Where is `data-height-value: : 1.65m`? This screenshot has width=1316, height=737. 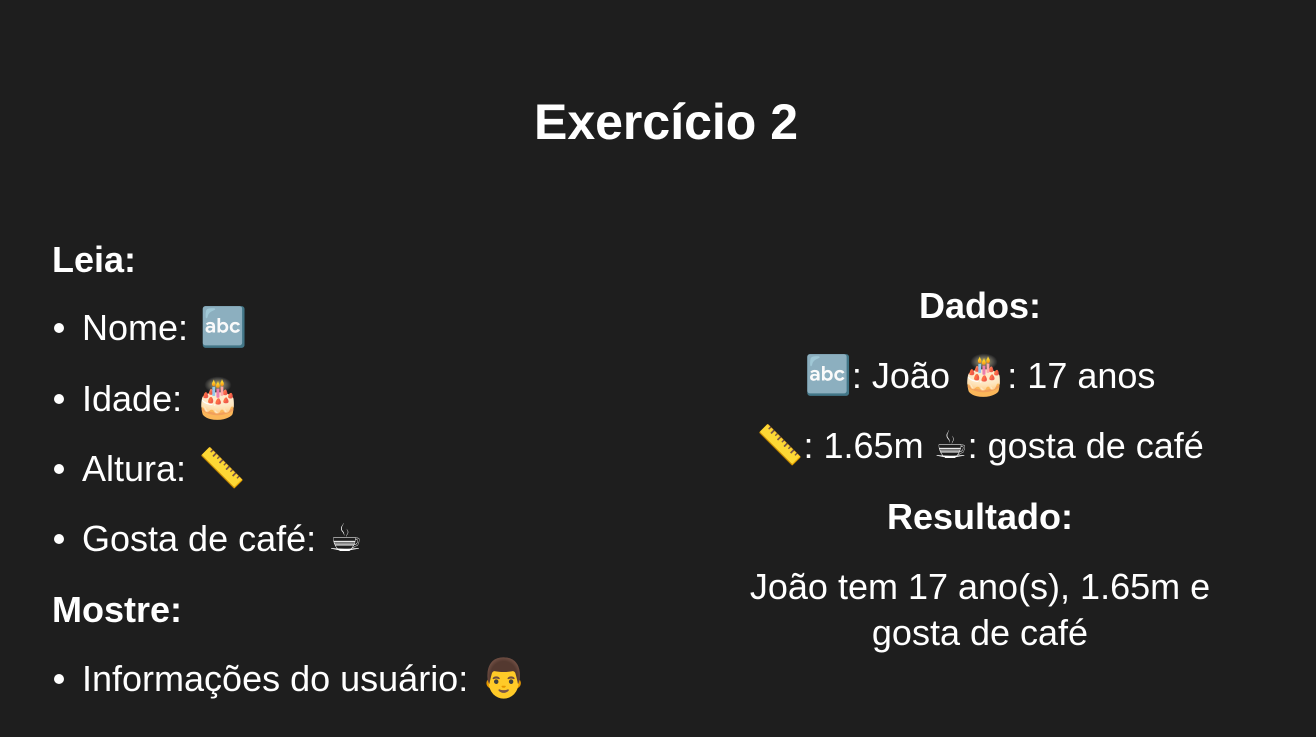 data-height-value: : 1.65m is located at coordinates (868, 445).